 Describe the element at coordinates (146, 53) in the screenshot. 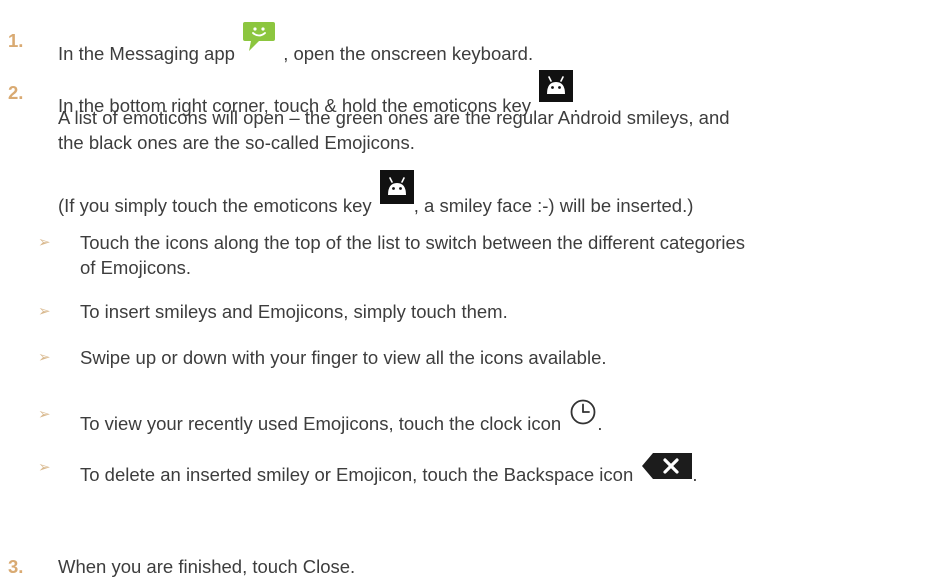

I see `step-1-text-before: In the Messaging app` at that location.